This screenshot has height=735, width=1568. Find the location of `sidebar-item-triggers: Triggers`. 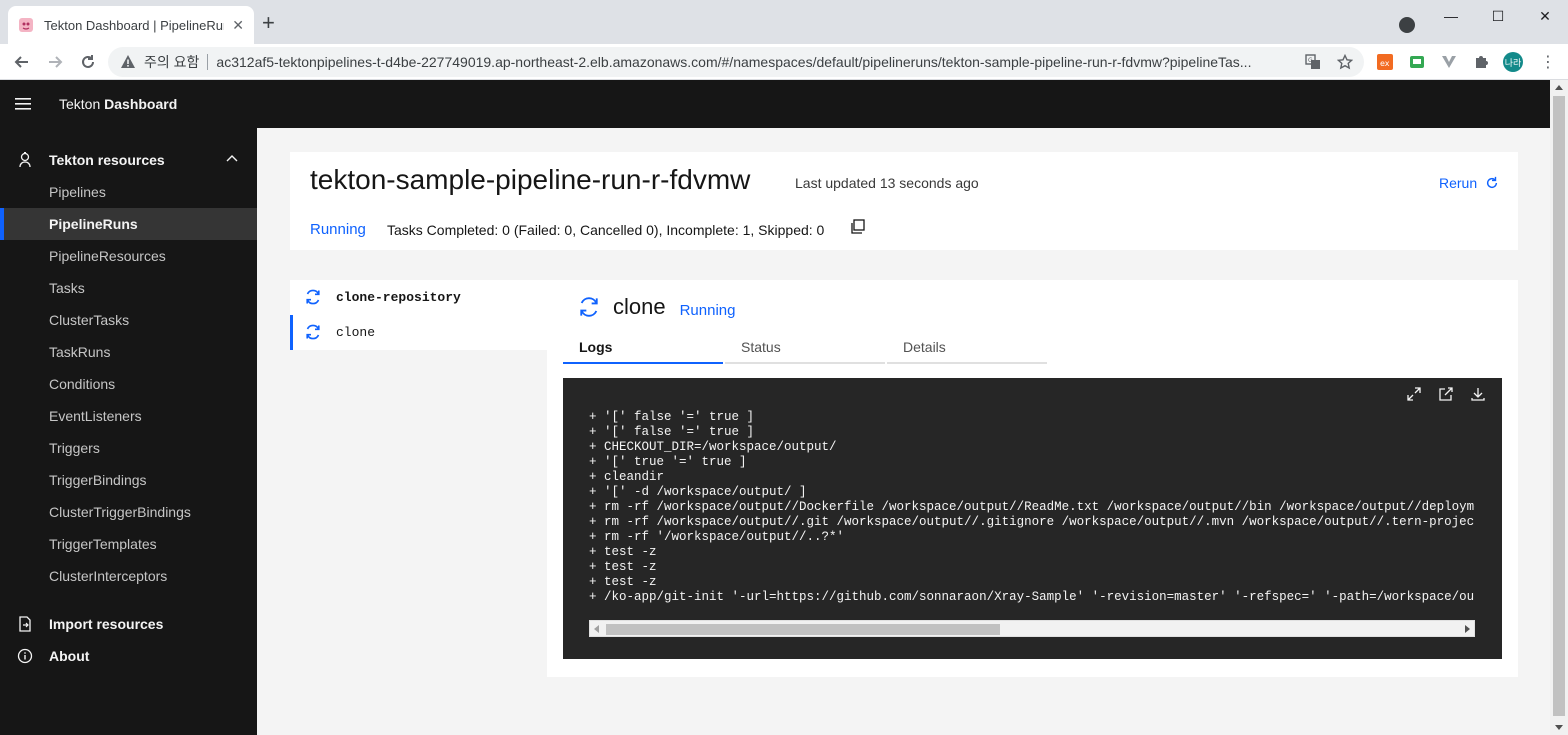

sidebar-item-triggers: Triggers is located at coordinates (128, 448).